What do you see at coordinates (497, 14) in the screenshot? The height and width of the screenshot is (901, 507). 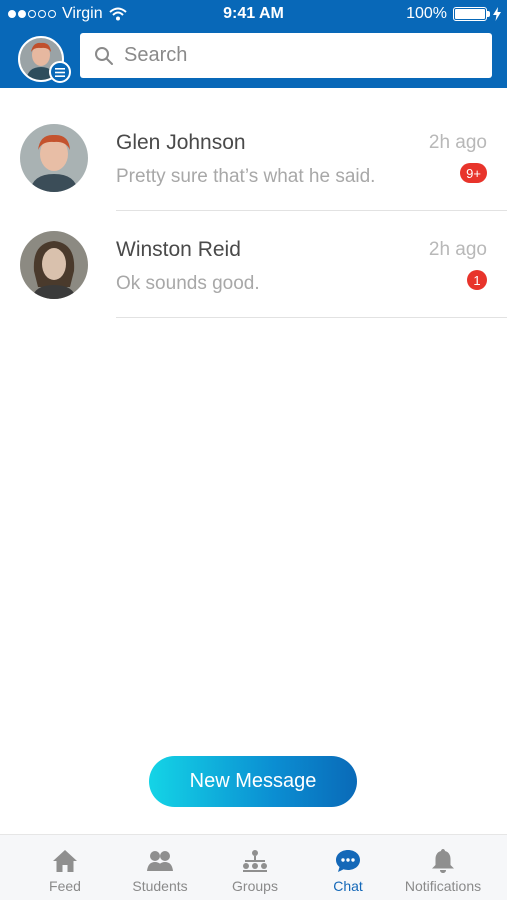 I see `charging-icon` at bounding box center [497, 14].